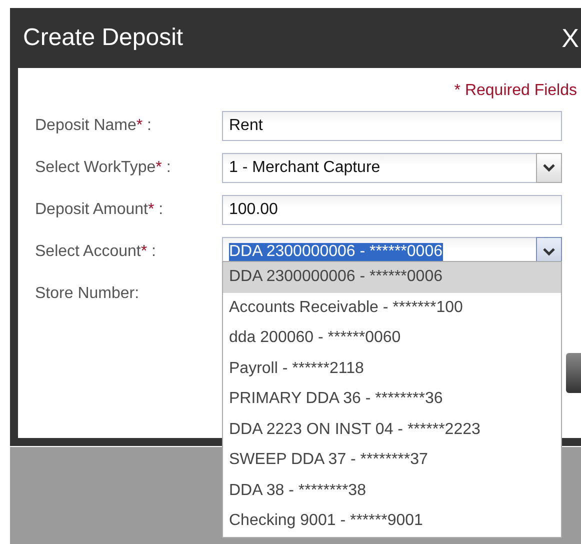 The width and height of the screenshot is (581, 544). I want to click on field-label: Deposit Name* :, so click(93, 126).